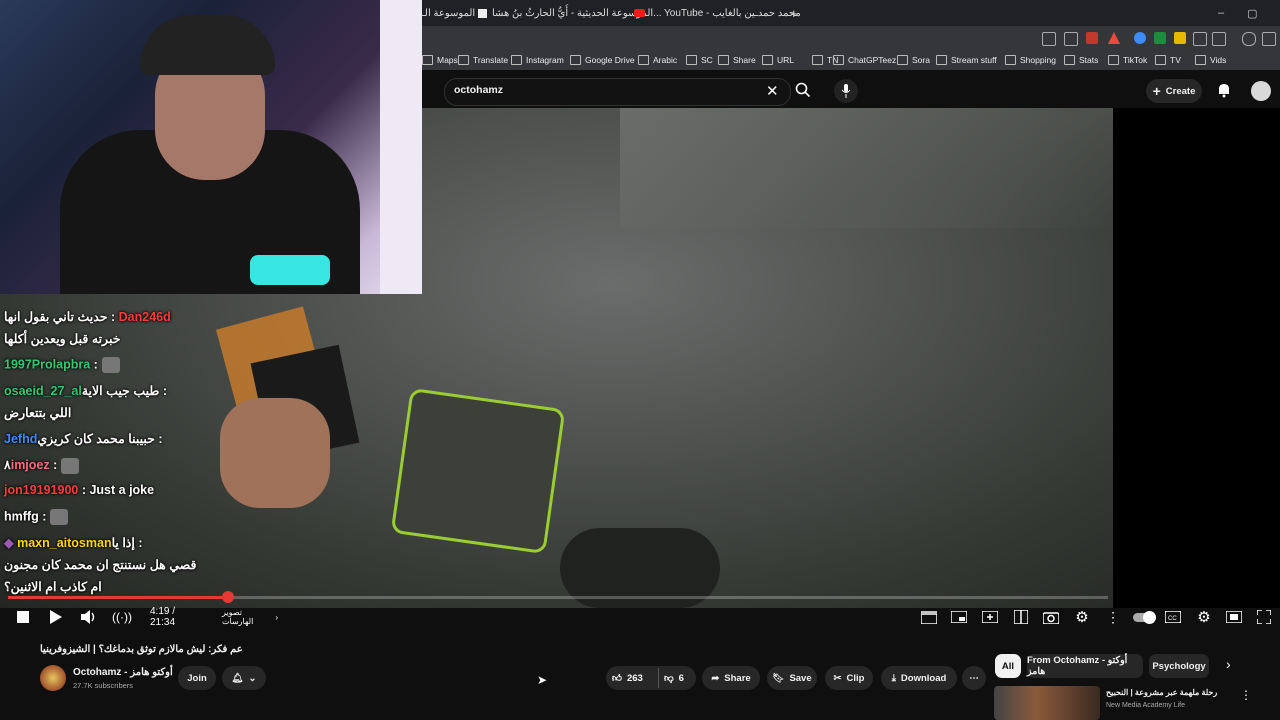  I want to click on notifications-bell-icon, so click(1224, 90).